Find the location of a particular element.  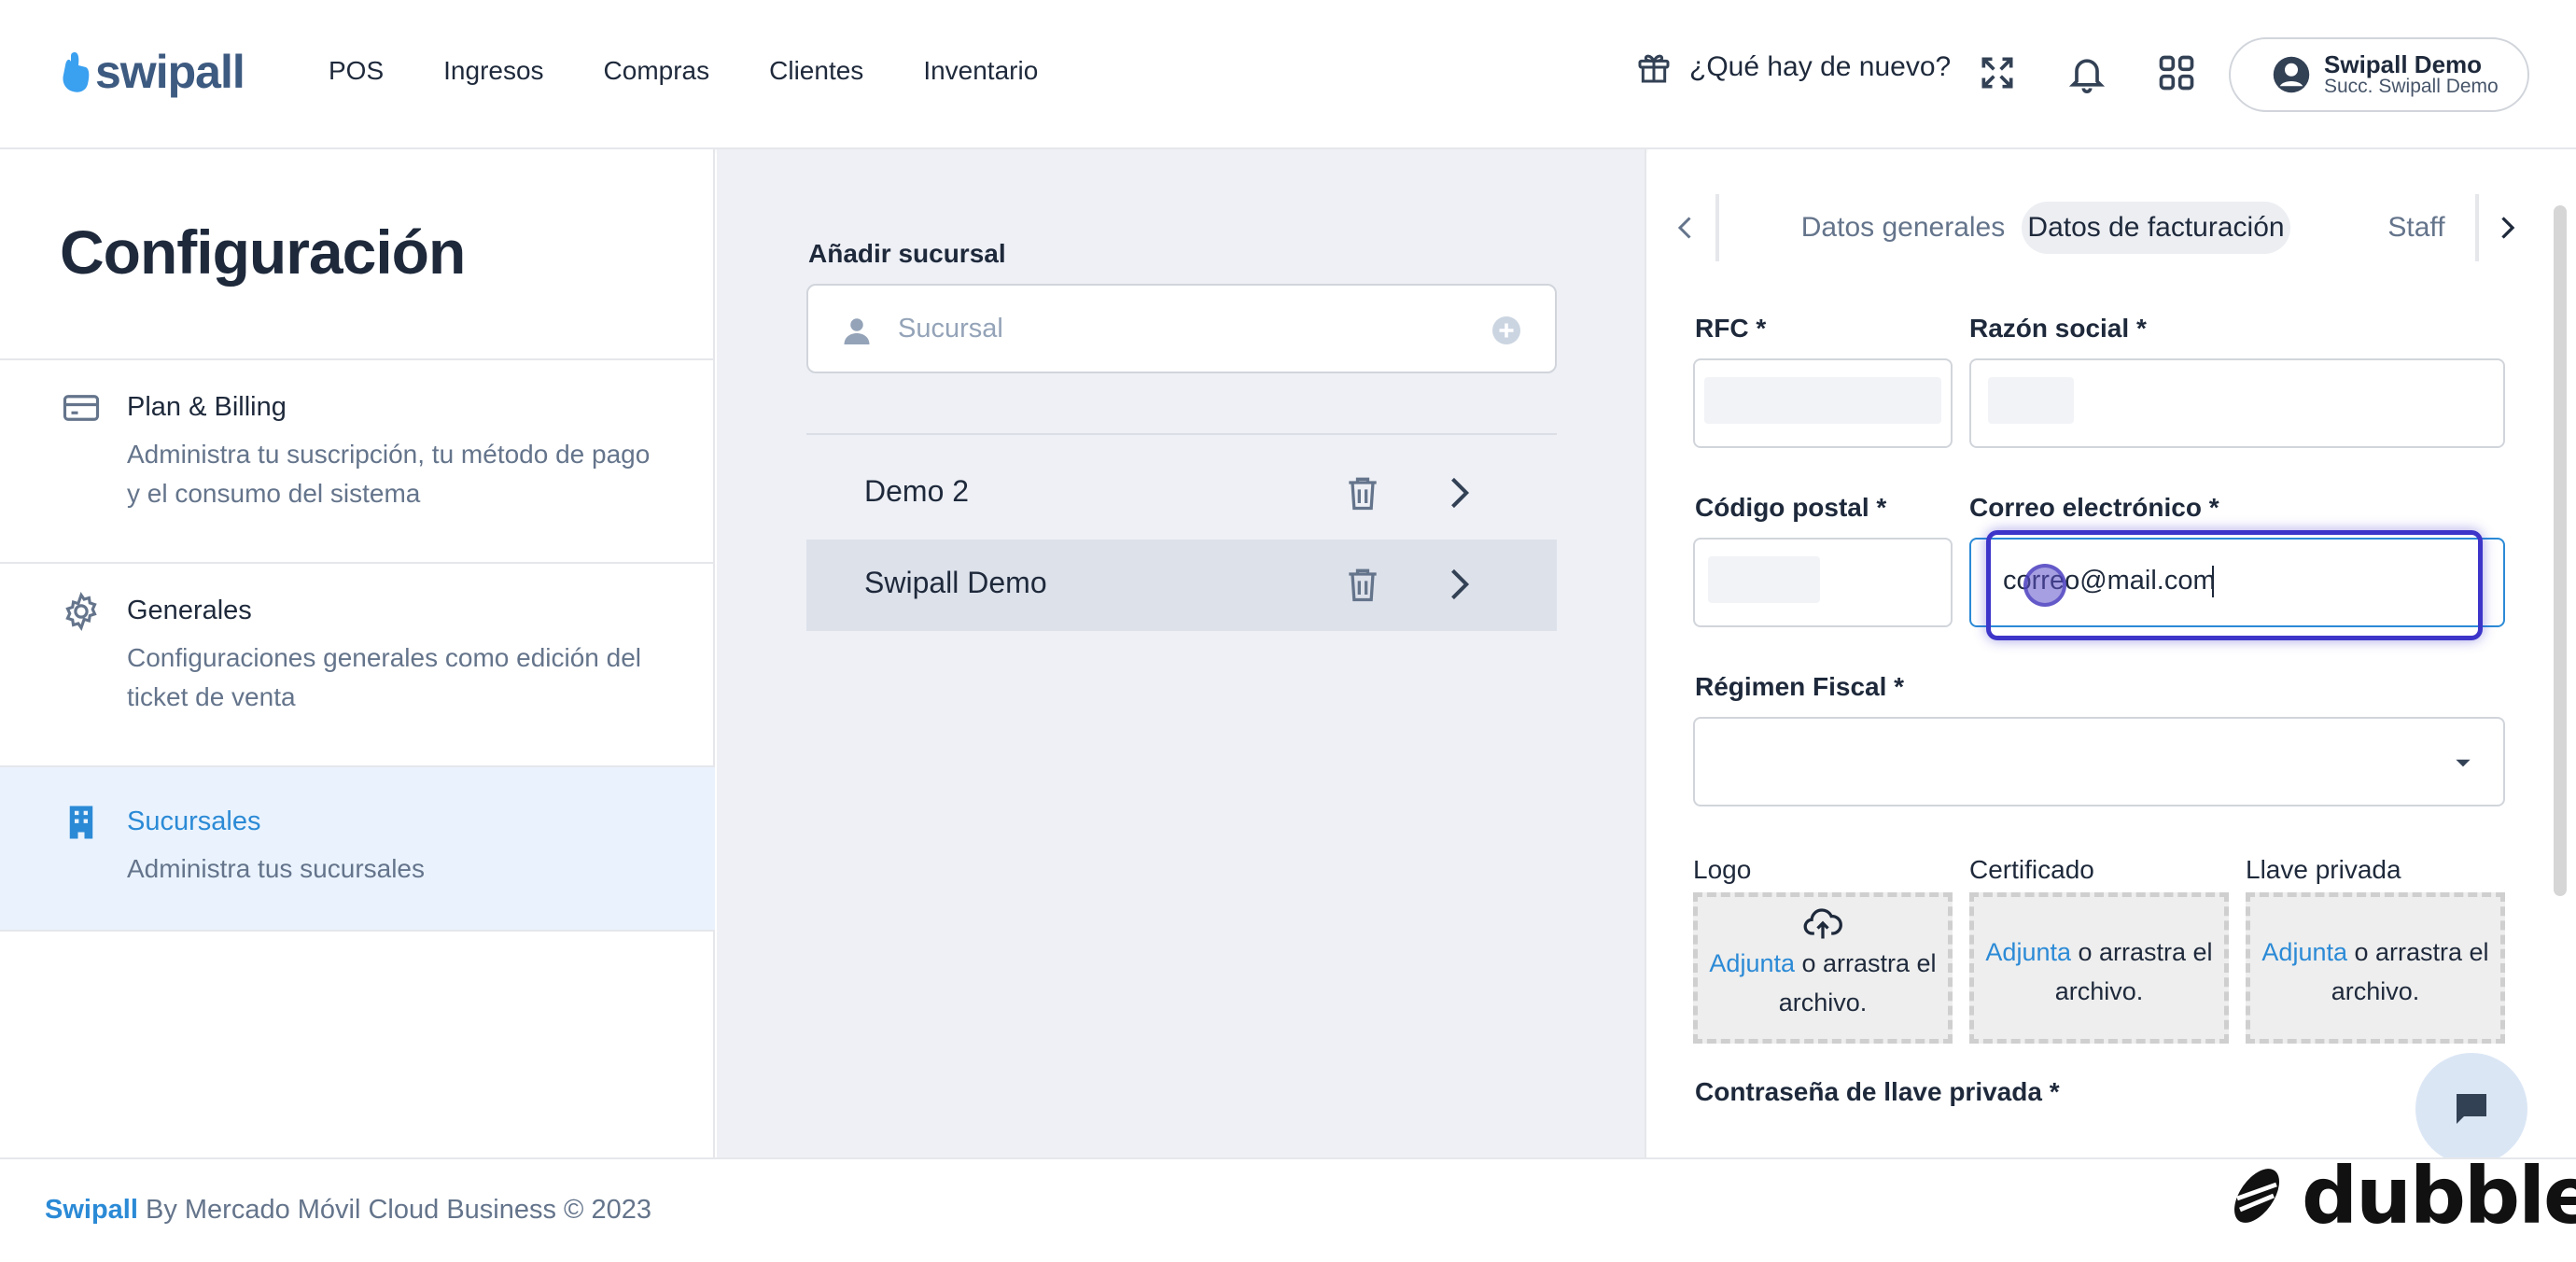

chevron-down-icon is located at coordinates (2463, 763).